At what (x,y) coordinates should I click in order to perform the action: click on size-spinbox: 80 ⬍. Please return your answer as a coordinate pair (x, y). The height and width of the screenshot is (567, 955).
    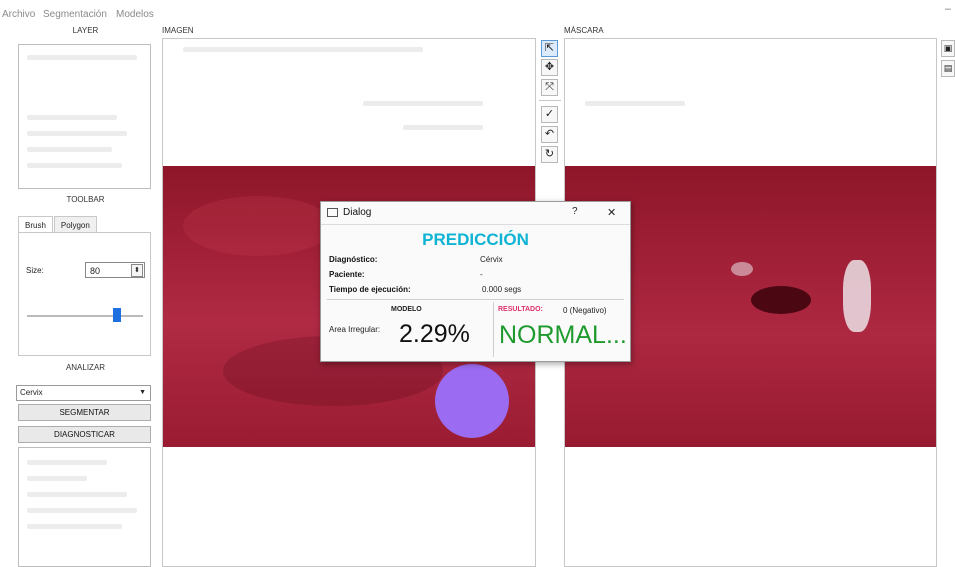
    Looking at the image, I should click on (115, 270).